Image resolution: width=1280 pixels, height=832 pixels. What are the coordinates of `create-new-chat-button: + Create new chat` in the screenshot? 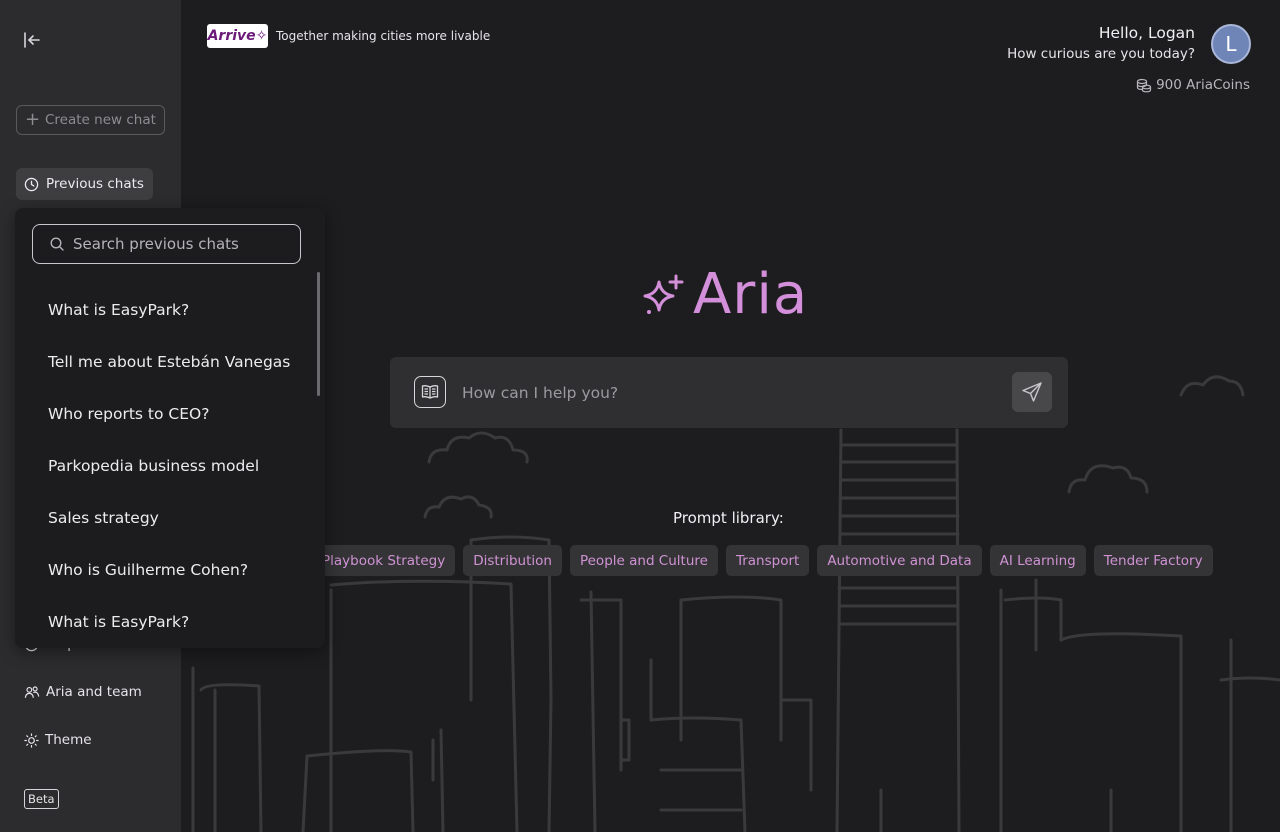 It's located at (90, 120).